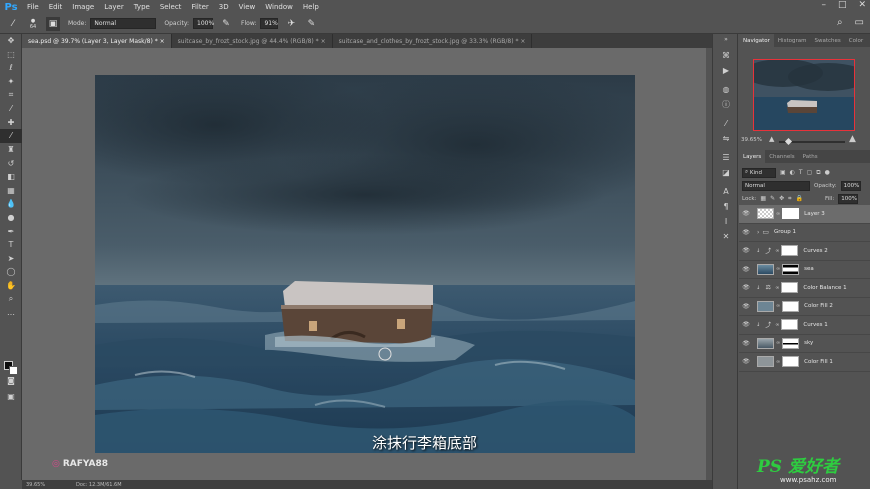 The height and width of the screenshot is (489, 870). Describe the element at coordinates (123, 23) in the screenshot. I see `mode-select: Normal` at that location.